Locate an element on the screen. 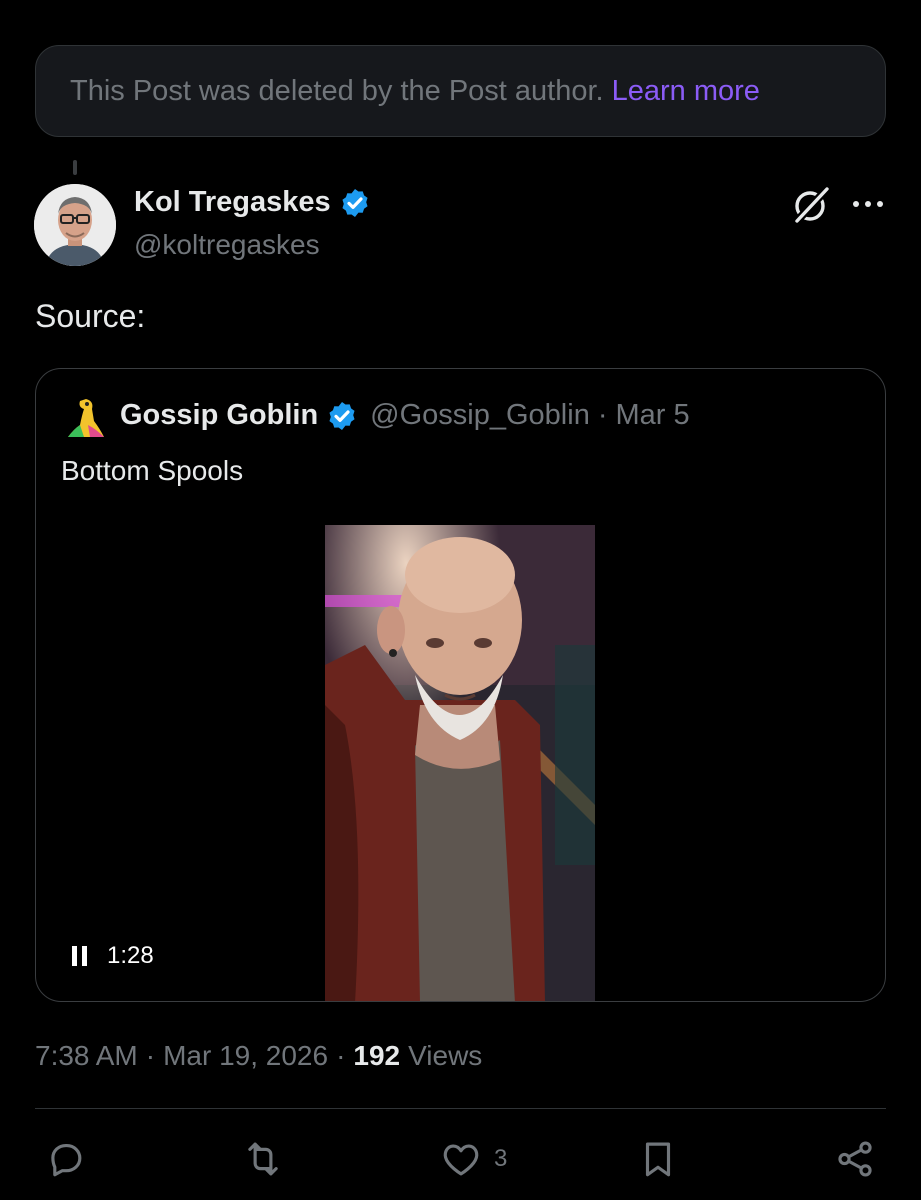  author-handle: @koltregaskes is located at coordinates (227, 245).